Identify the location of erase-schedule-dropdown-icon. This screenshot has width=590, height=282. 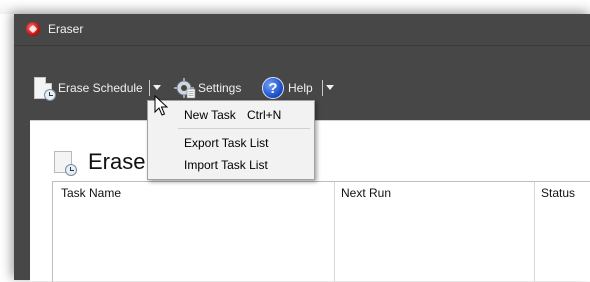
(157, 87).